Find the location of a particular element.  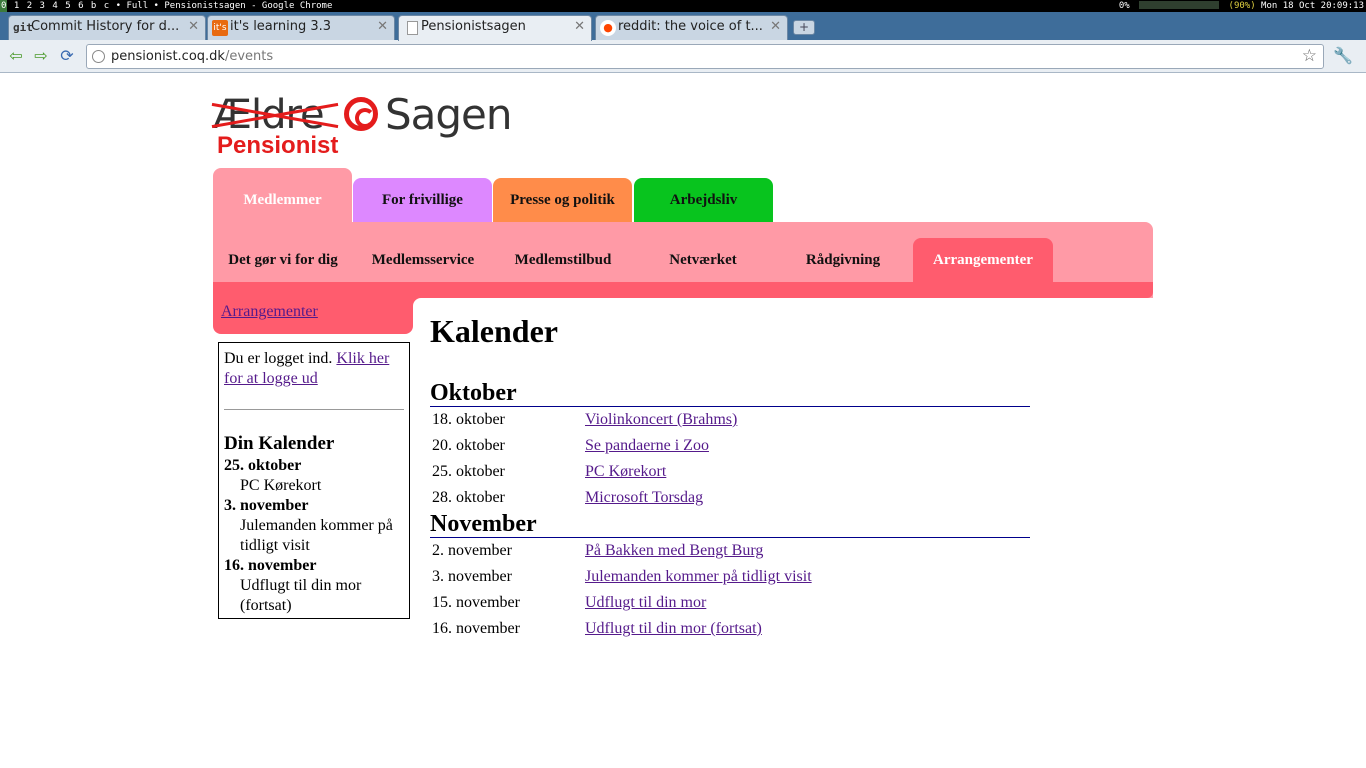

workspace-0: 0 is located at coordinates (4, 6).